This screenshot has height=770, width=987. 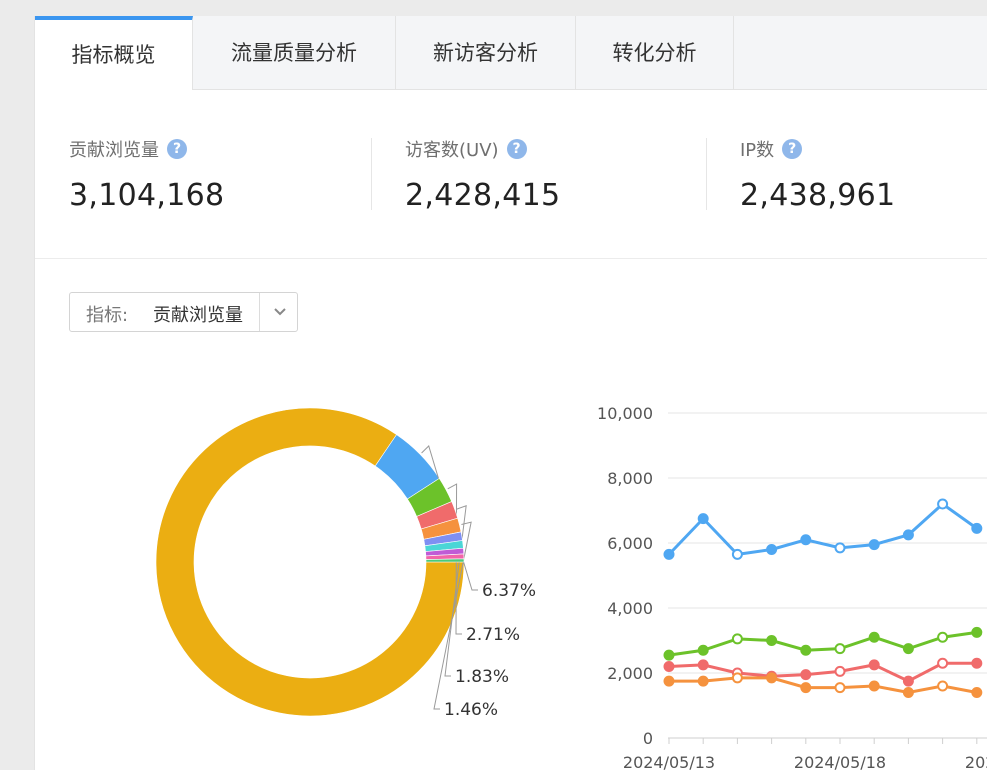 I want to click on metric-label: 贡献浏览量, so click(x=114, y=150).